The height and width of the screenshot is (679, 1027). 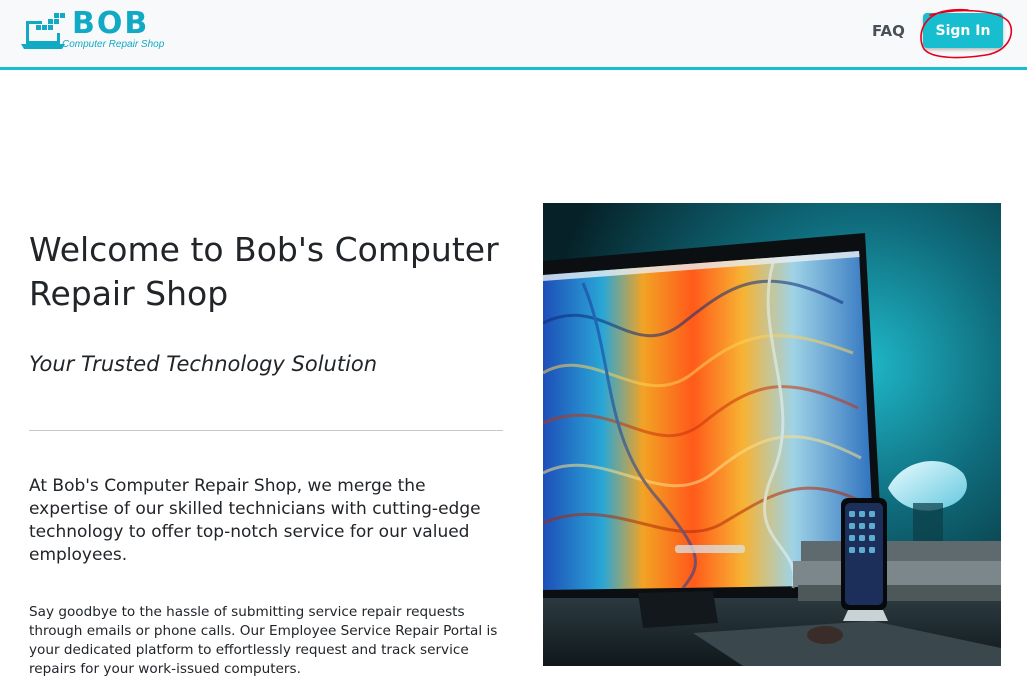 I want to click on page-subtitle: Your Trusted Technology Solution, so click(x=203, y=364).